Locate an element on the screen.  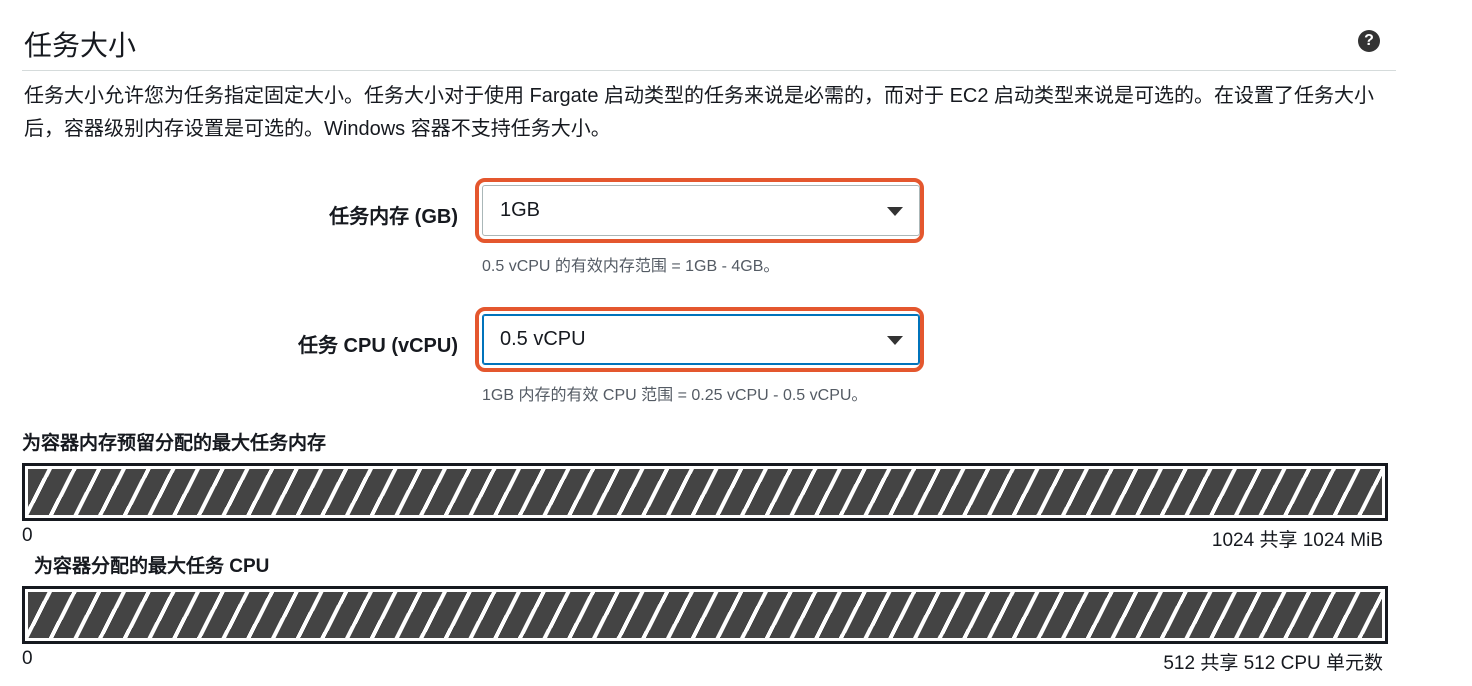
memory-allocation-bar is located at coordinates (705, 492).